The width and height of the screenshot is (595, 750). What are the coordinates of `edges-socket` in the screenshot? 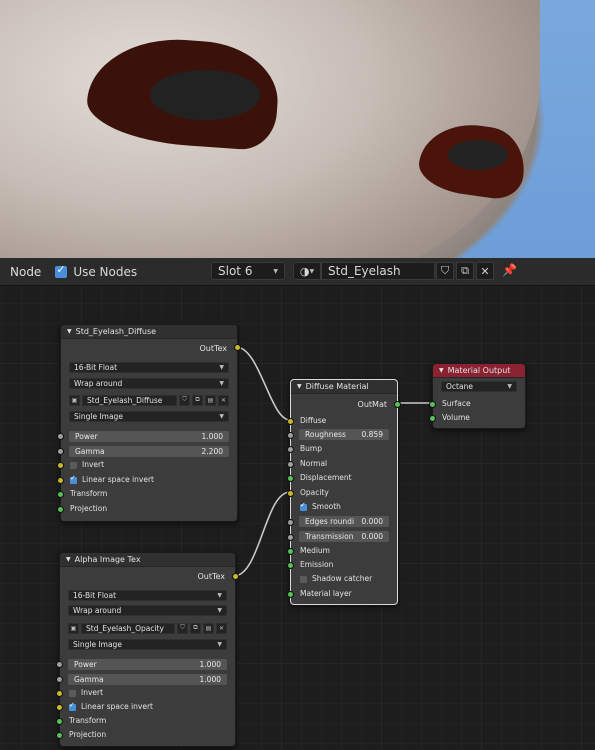 It's located at (290, 522).